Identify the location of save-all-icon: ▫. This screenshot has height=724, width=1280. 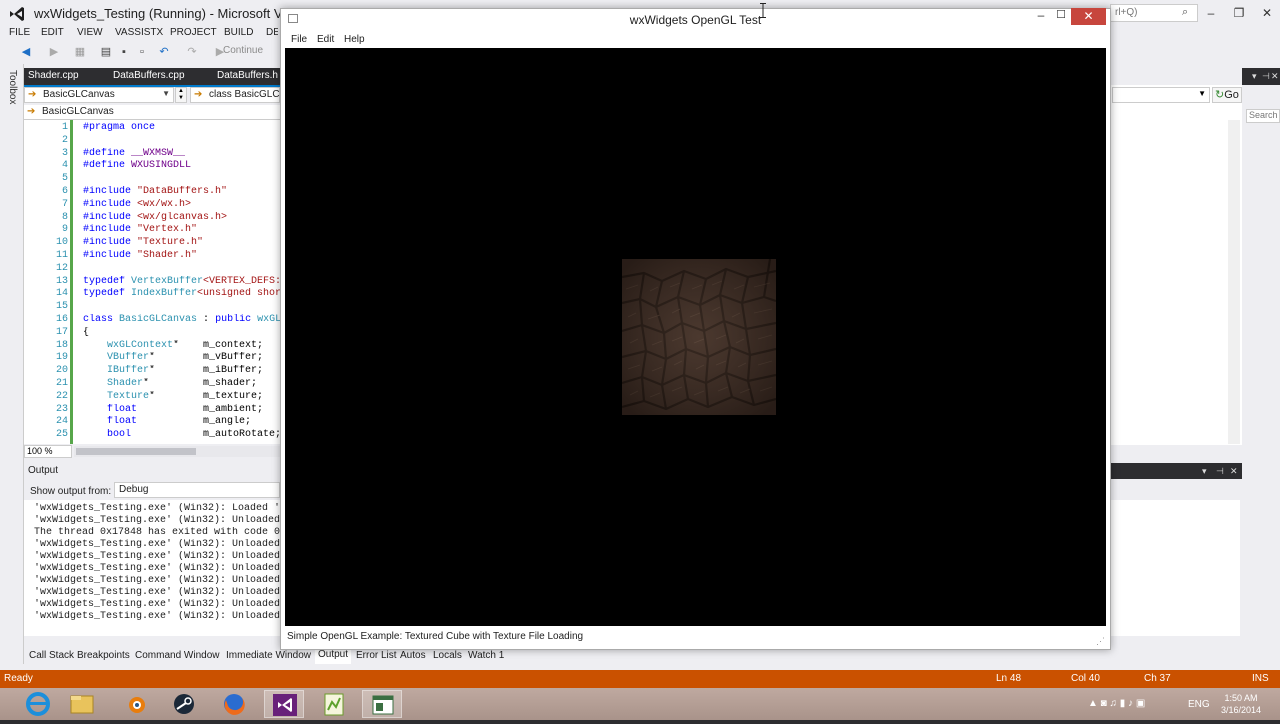
(142, 52).